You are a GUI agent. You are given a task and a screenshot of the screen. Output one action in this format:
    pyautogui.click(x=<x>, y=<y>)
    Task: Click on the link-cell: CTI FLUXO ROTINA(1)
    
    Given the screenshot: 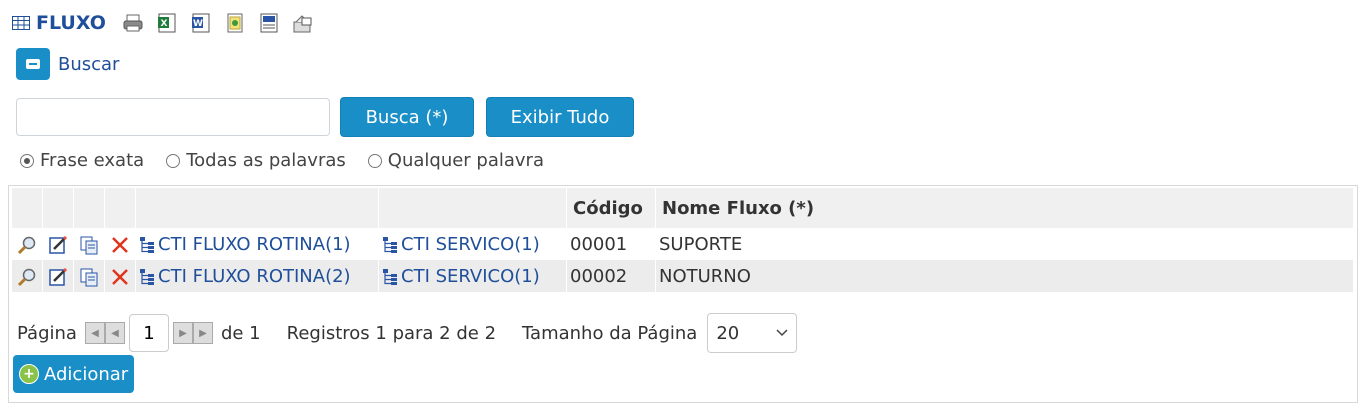 What is the action you would take?
    pyautogui.click(x=257, y=244)
    